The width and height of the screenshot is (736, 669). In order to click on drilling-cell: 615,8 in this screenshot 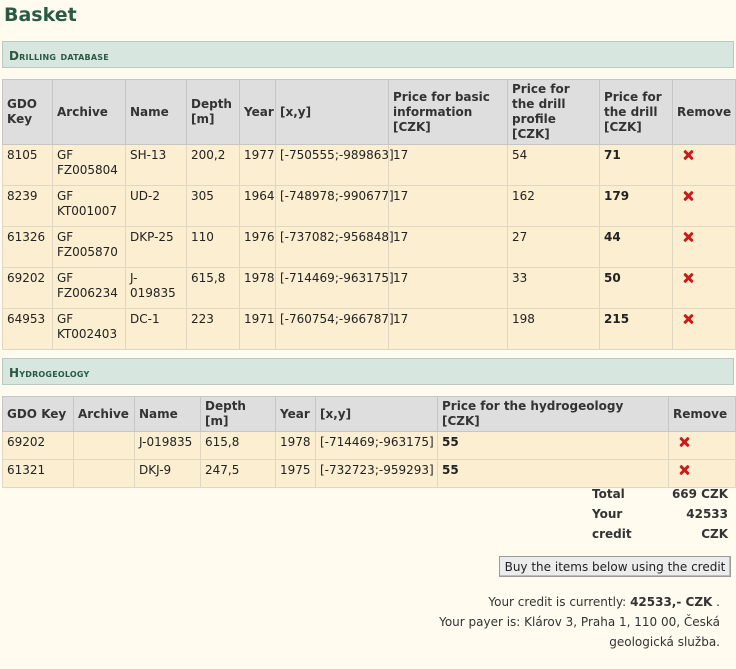, I will do `click(213, 288)`.